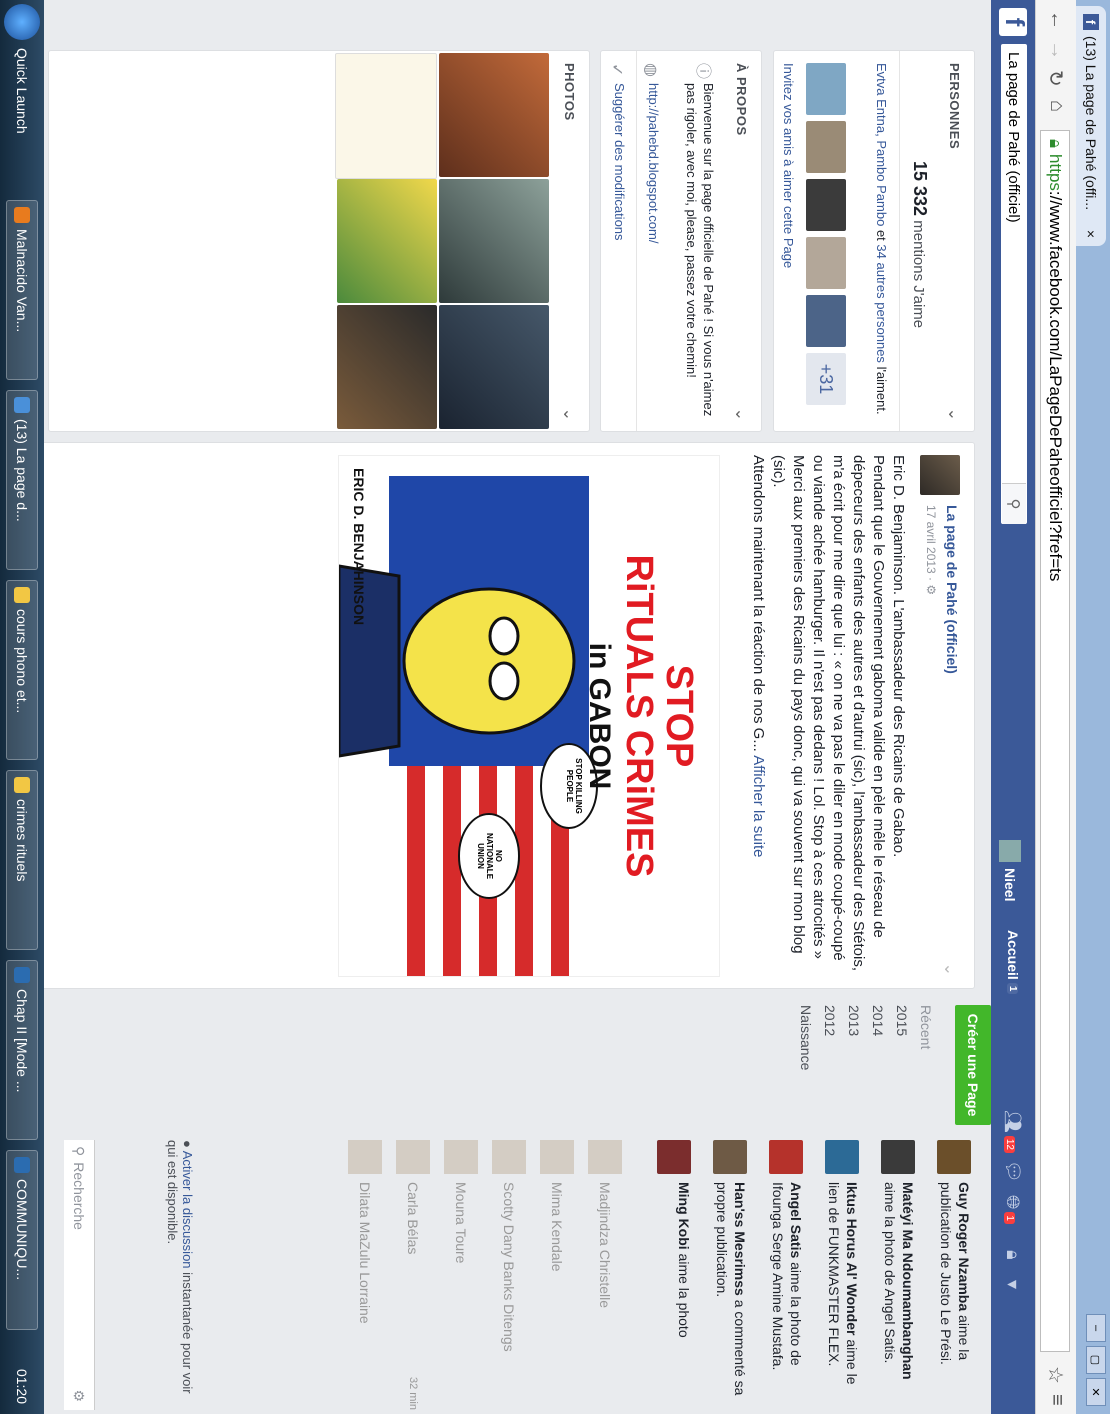 This screenshot has width=1110, height=1414. What do you see at coordinates (668, 1275) in the screenshot?
I see `ticker-item: Ming Kobi aime la photo` at bounding box center [668, 1275].